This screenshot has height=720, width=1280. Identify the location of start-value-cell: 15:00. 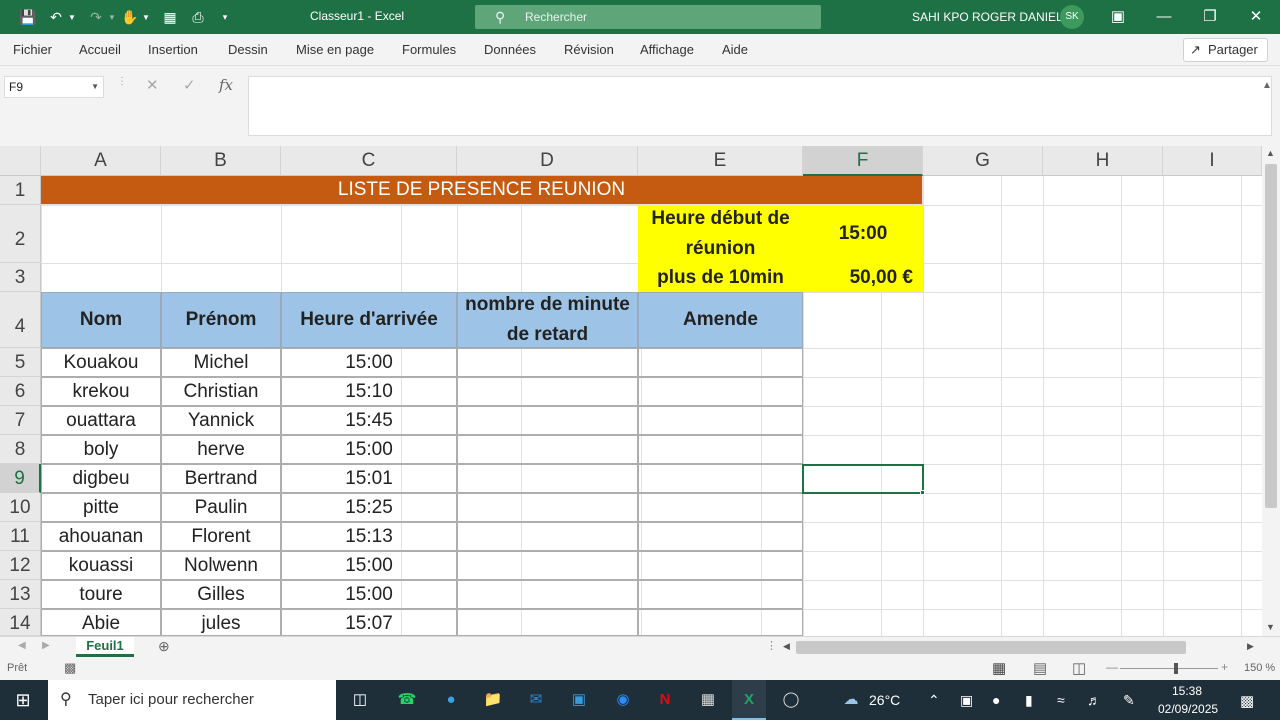
(863, 234).